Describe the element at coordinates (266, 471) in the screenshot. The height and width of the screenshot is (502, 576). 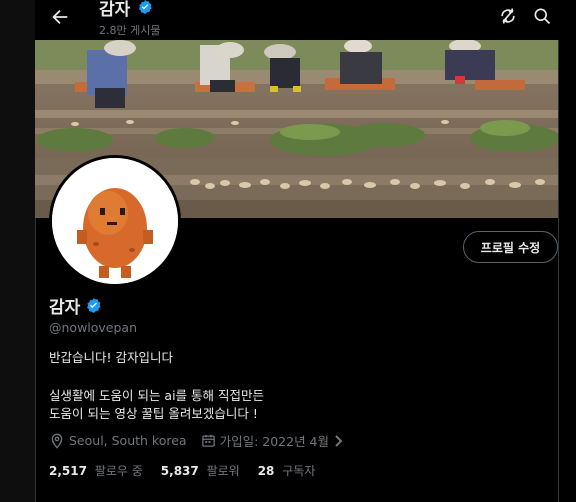
I see `subscribers-count: 28` at that location.